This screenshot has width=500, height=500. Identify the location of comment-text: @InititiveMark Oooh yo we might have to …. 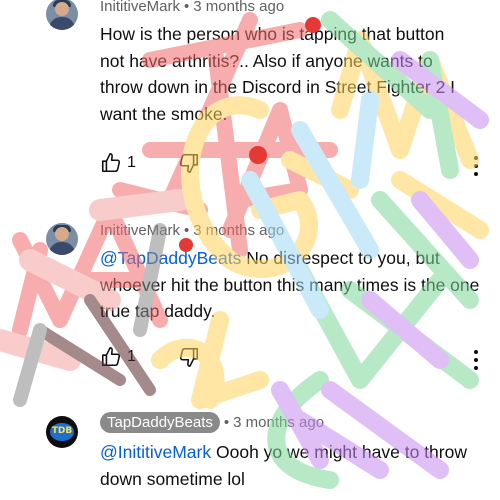
(283, 465).